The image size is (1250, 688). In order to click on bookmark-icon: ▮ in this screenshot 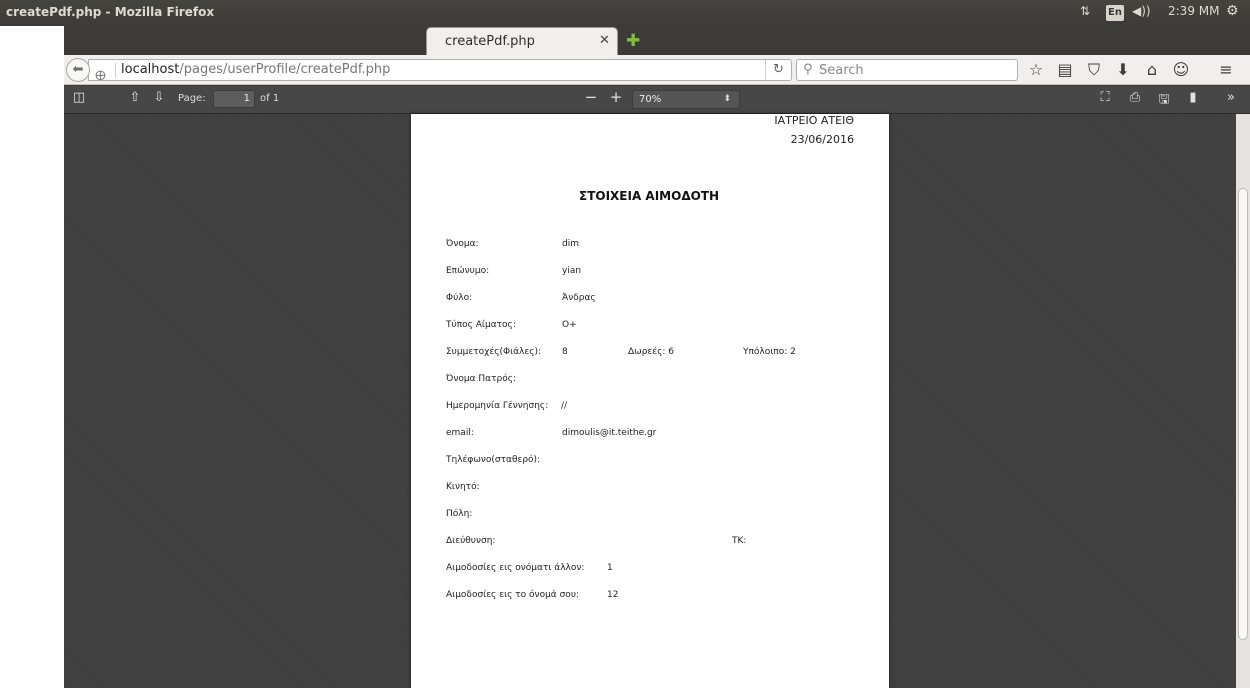, I will do `click(1193, 97)`.